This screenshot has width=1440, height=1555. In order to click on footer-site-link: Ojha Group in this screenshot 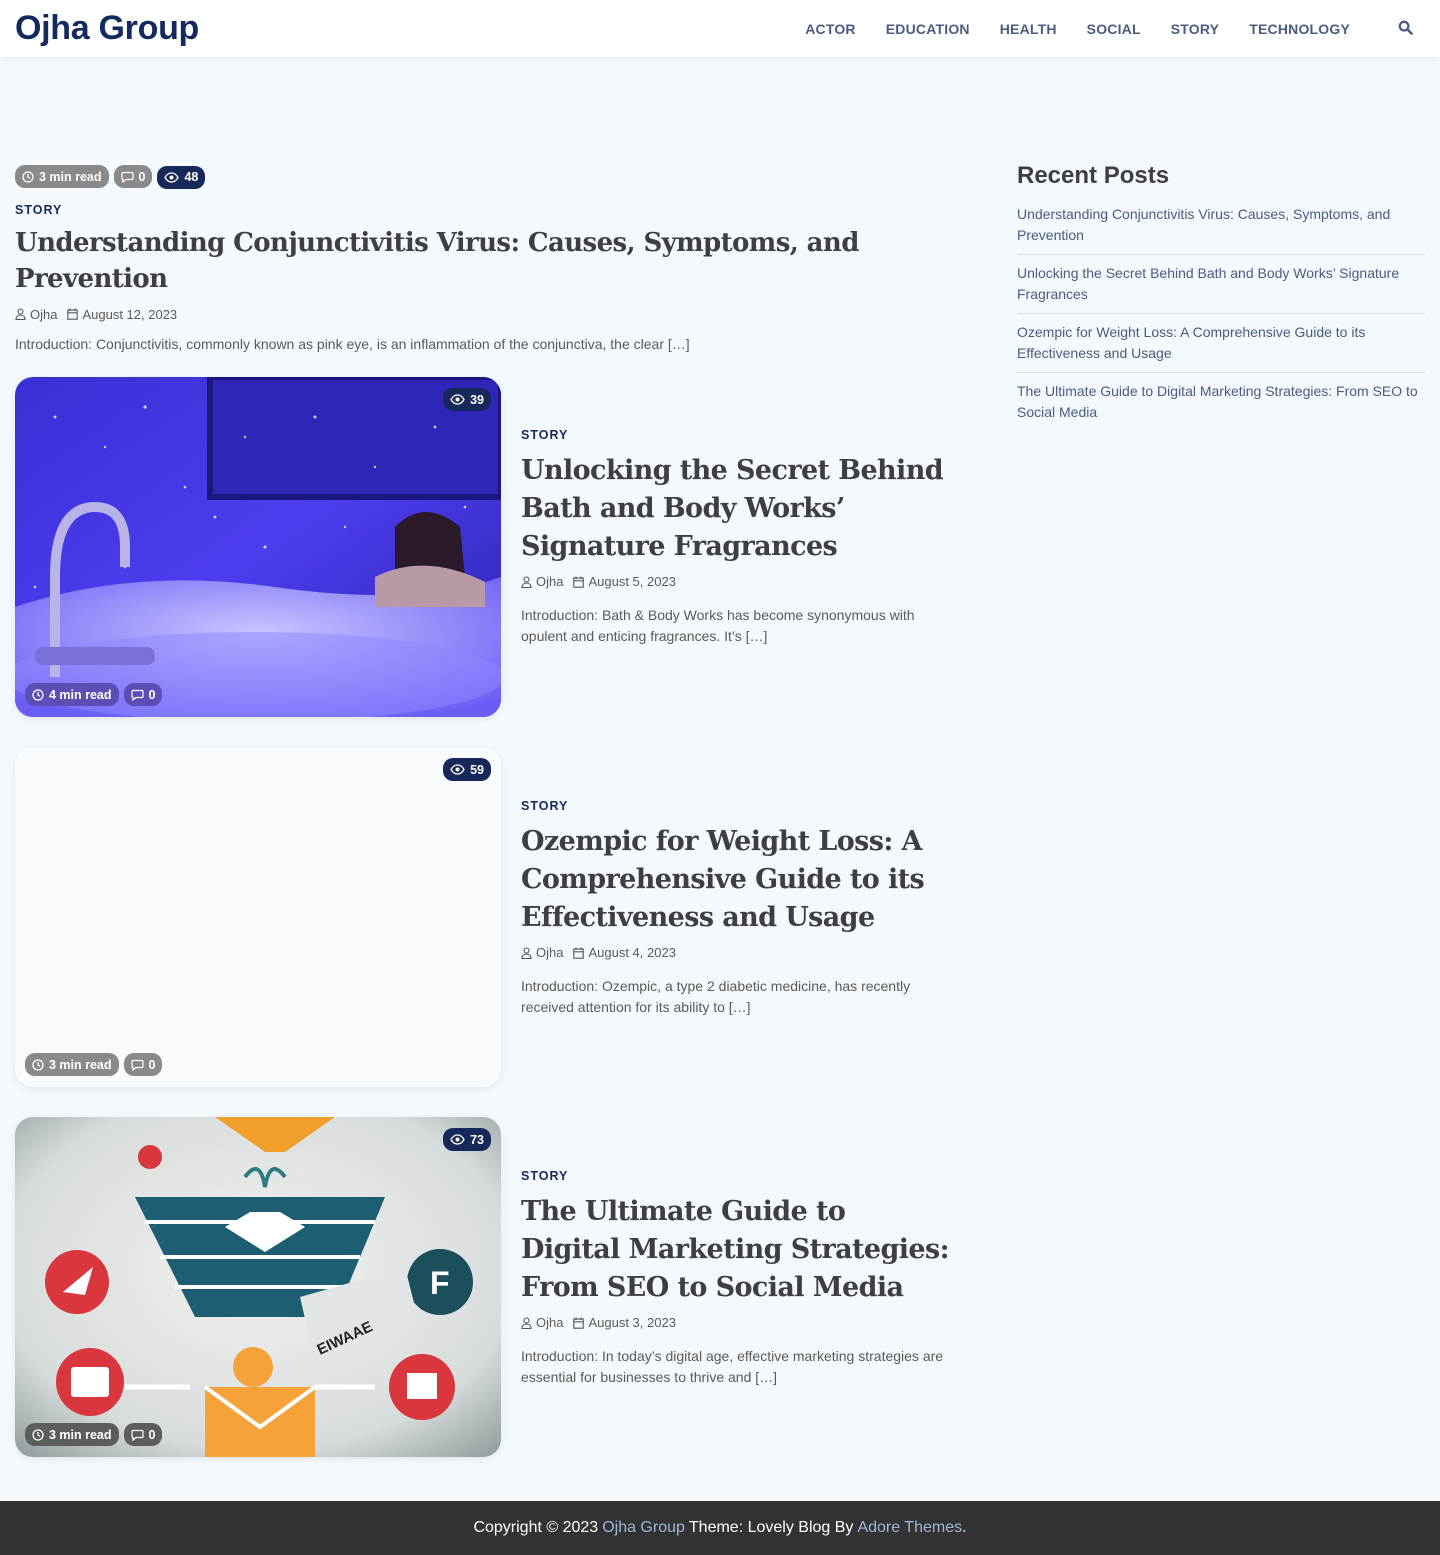, I will do `click(643, 1528)`.